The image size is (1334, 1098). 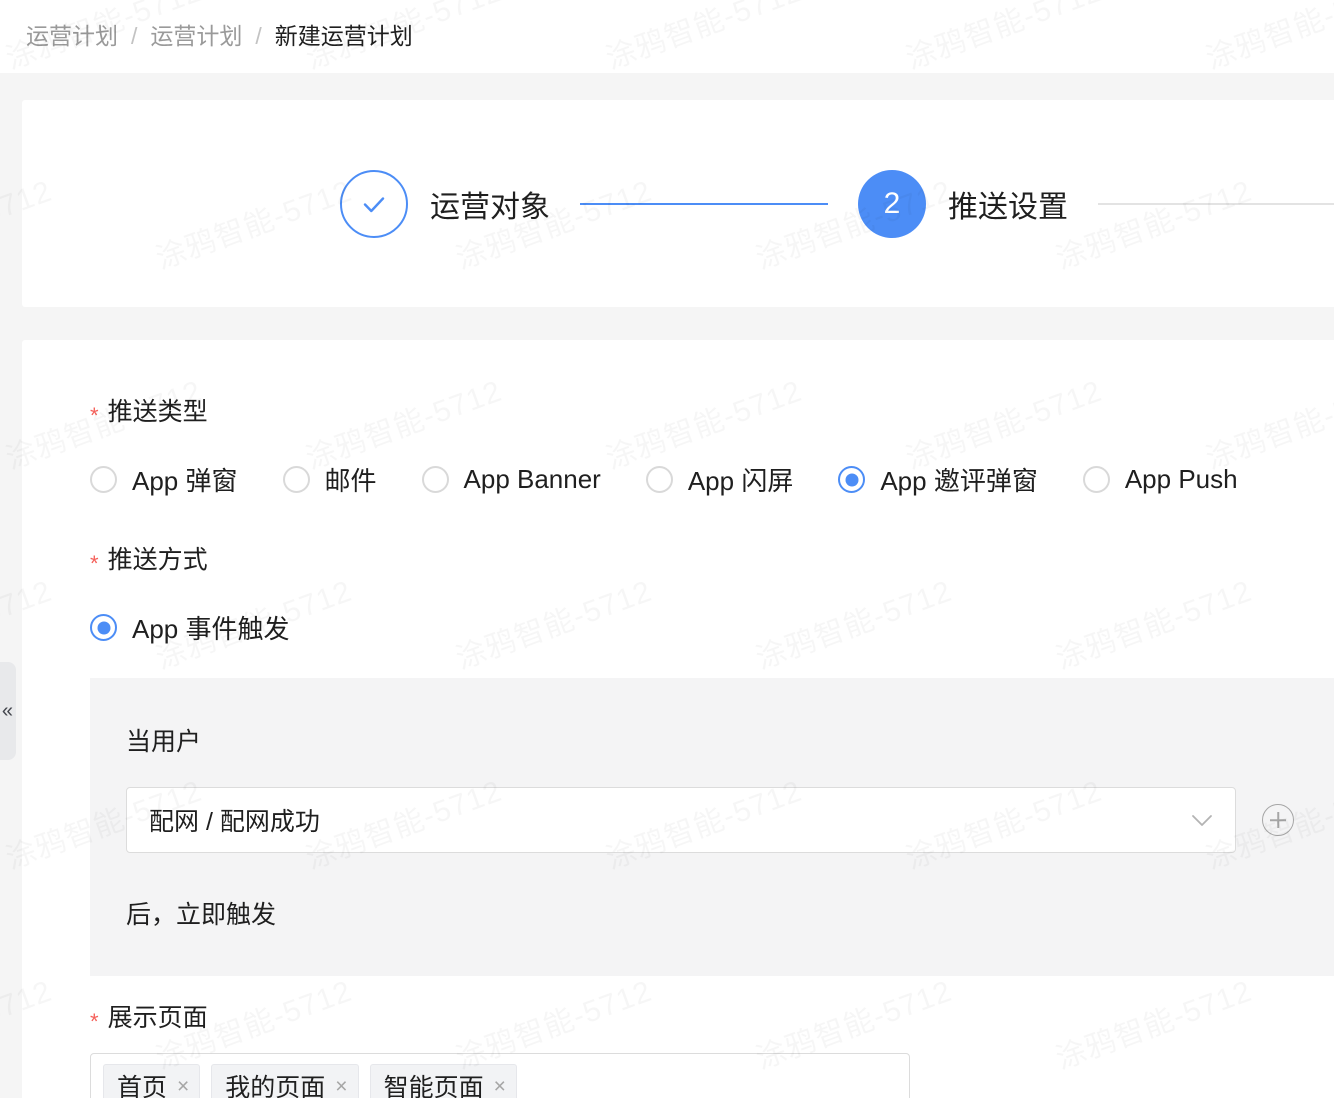 What do you see at coordinates (712, 1019) in the screenshot?
I see `display-pages-label: * 展示页面` at bounding box center [712, 1019].